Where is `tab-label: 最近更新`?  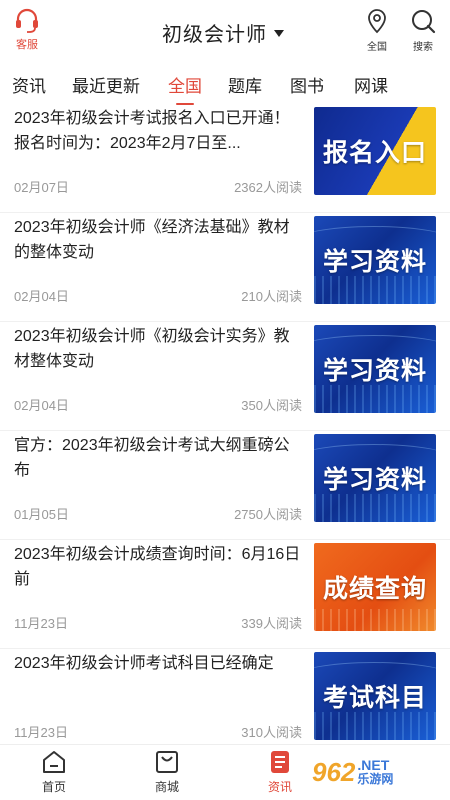
tab-label: 最近更新 is located at coordinates (106, 86).